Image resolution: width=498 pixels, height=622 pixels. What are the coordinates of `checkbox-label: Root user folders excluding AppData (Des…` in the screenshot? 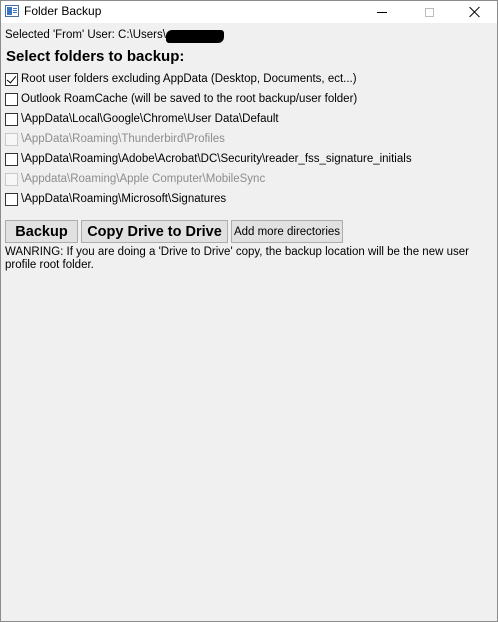 It's located at (189, 79).